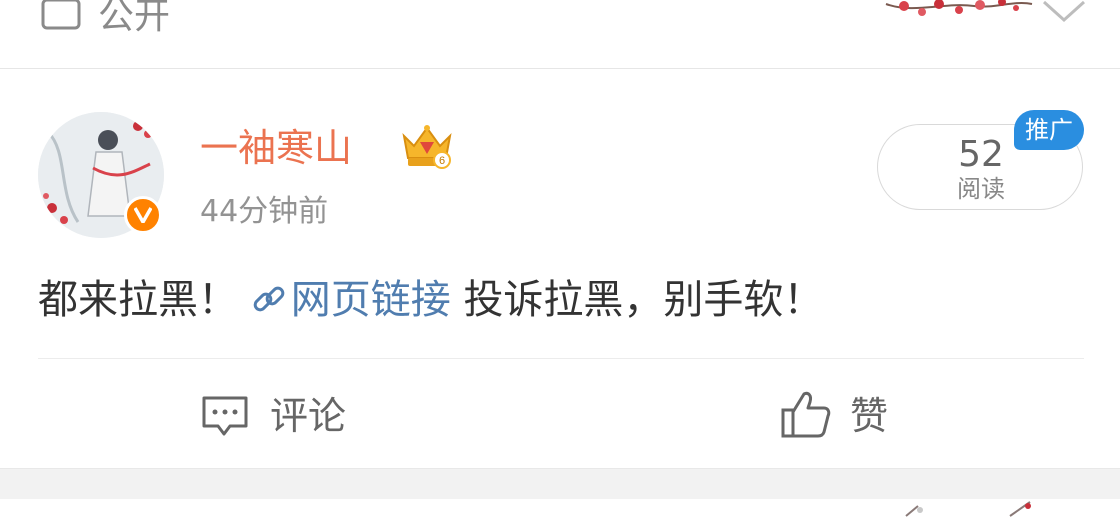 This screenshot has height=517, width=1120. Describe the element at coordinates (225, 416) in the screenshot. I see `comment-icon` at that location.